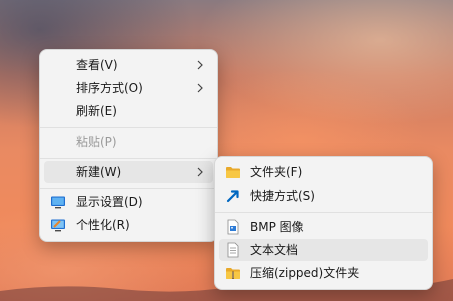 Image resolution: width=453 pixels, height=301 pixels. Describe the element at coordinates (109, 88) in the screenshot. I see `menu-item-sort-by-label: 排序方式(O)` at that location.